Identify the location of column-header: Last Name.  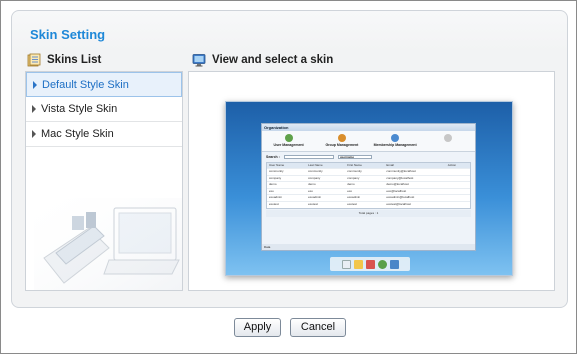
(315, 165).